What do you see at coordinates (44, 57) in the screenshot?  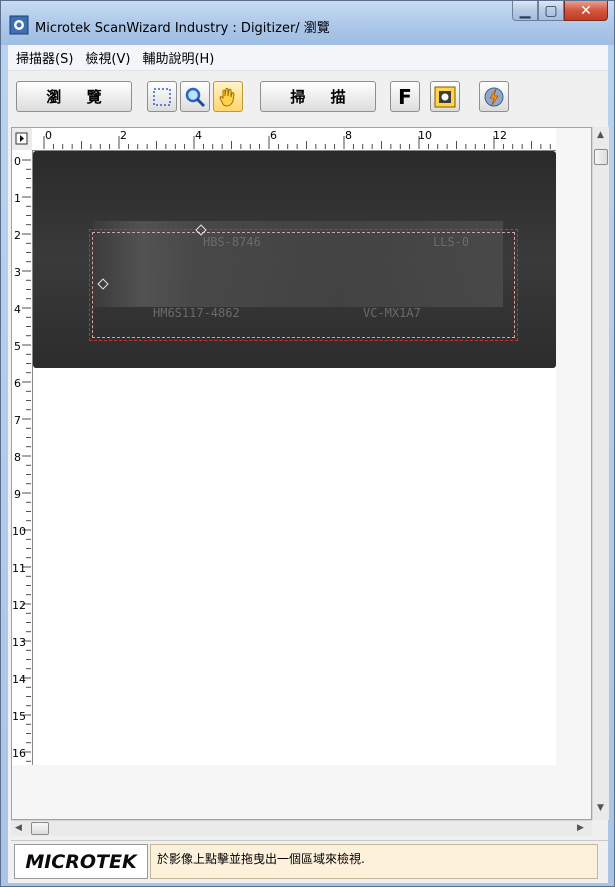 I see `menu-scanner: 掃描器(S)` at bounding box center [44, 57].